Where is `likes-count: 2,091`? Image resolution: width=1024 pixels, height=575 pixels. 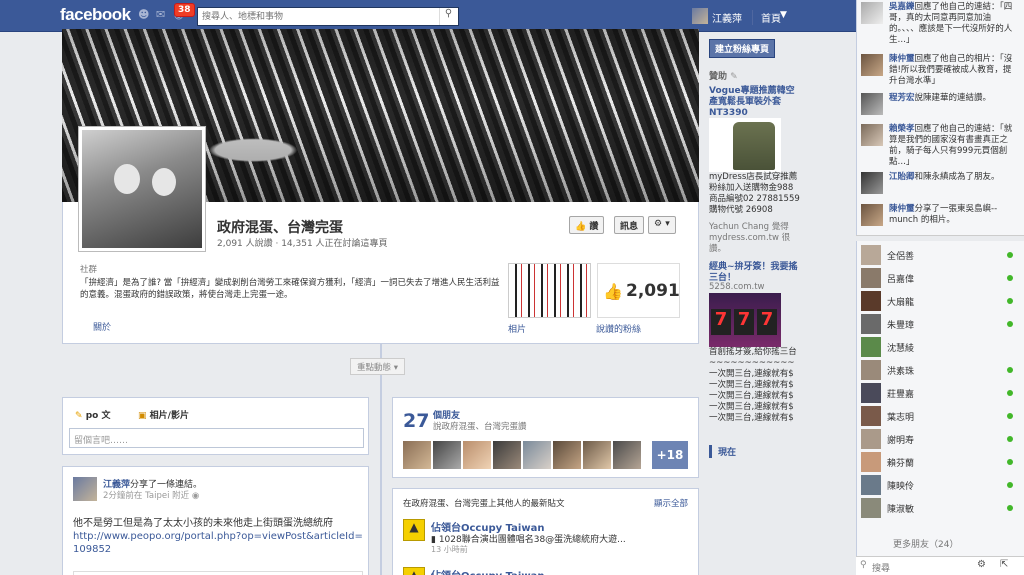
likes-count: 2,091 is located at coordinates (653, 291).